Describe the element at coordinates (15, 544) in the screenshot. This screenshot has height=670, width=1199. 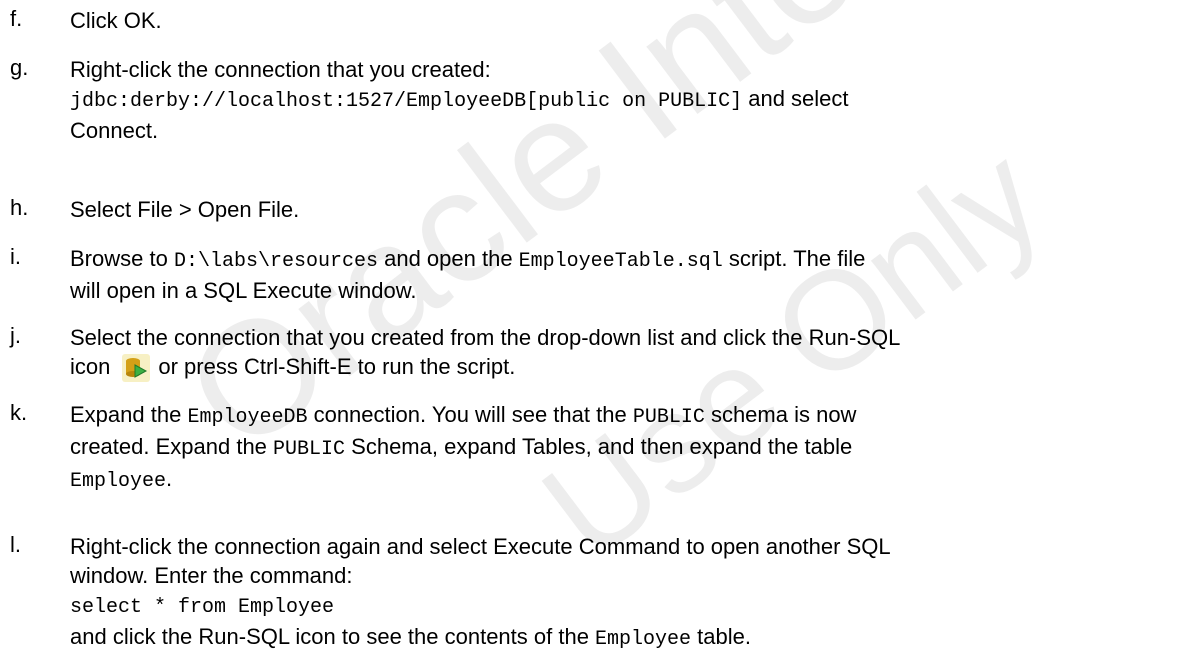
I see `step-letter: l.` at that location.